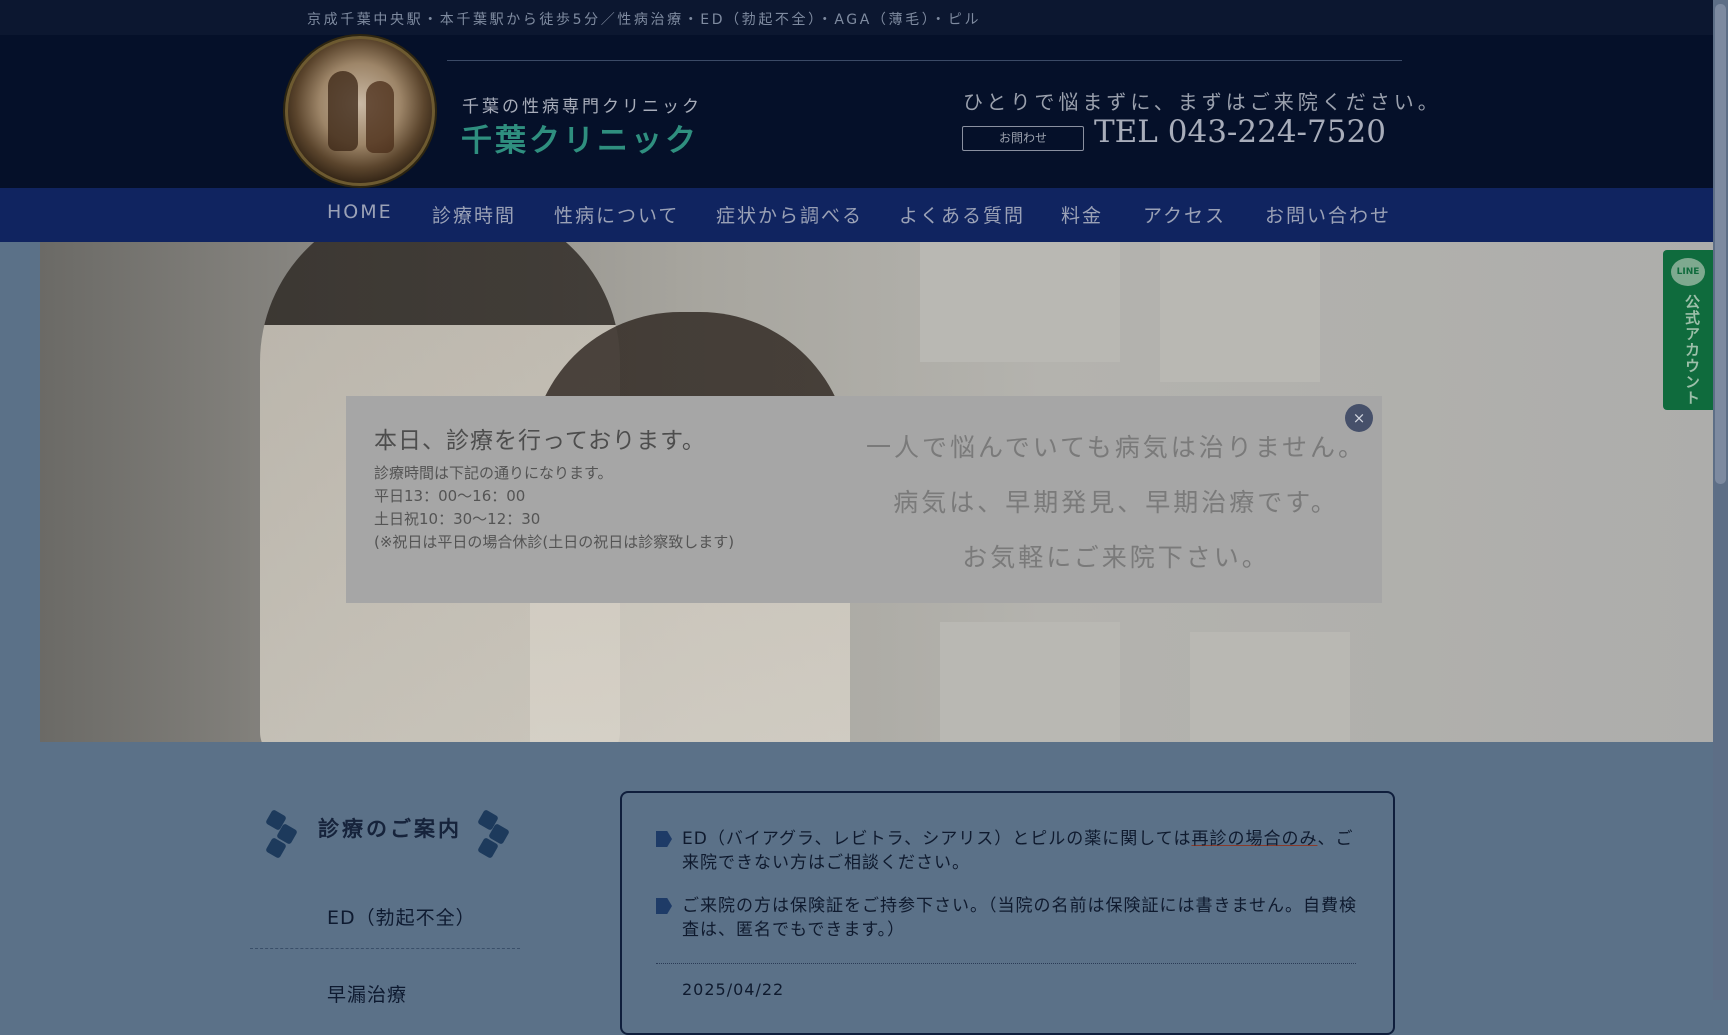 Image resolution: width=1728 pixels, height=1035 pixels. What do you see at coordinates (343, 111) in the screenshot?
I see `logo-figure-left` at bounding box center [343, 111].